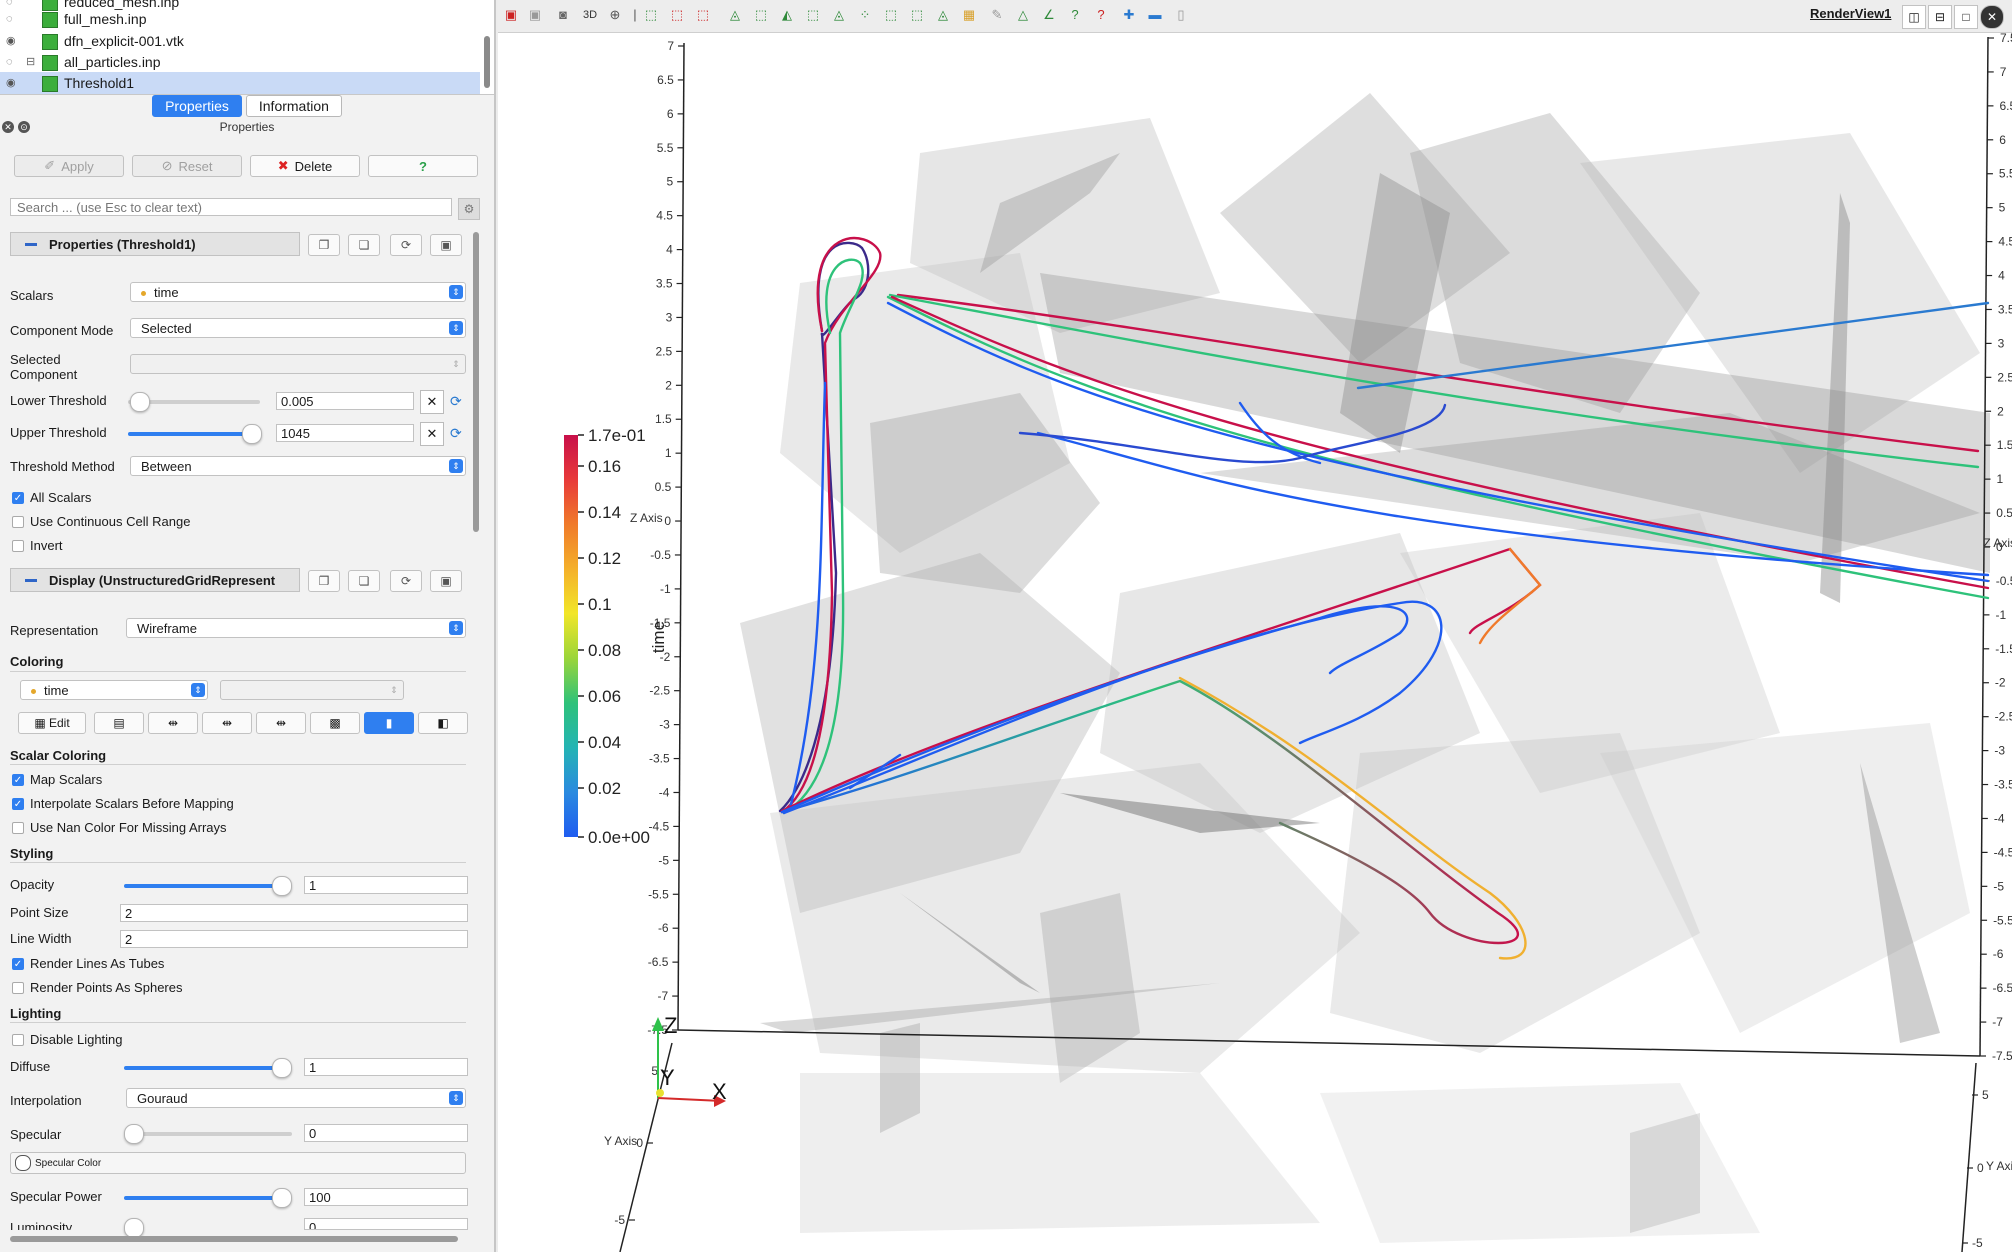 Image resolution: width=2012 pixels, height=1252 pixels. Describe the element at coordinates (345, 433) in the screenshot. I see `upper-threshold-field: 1045` at that location.